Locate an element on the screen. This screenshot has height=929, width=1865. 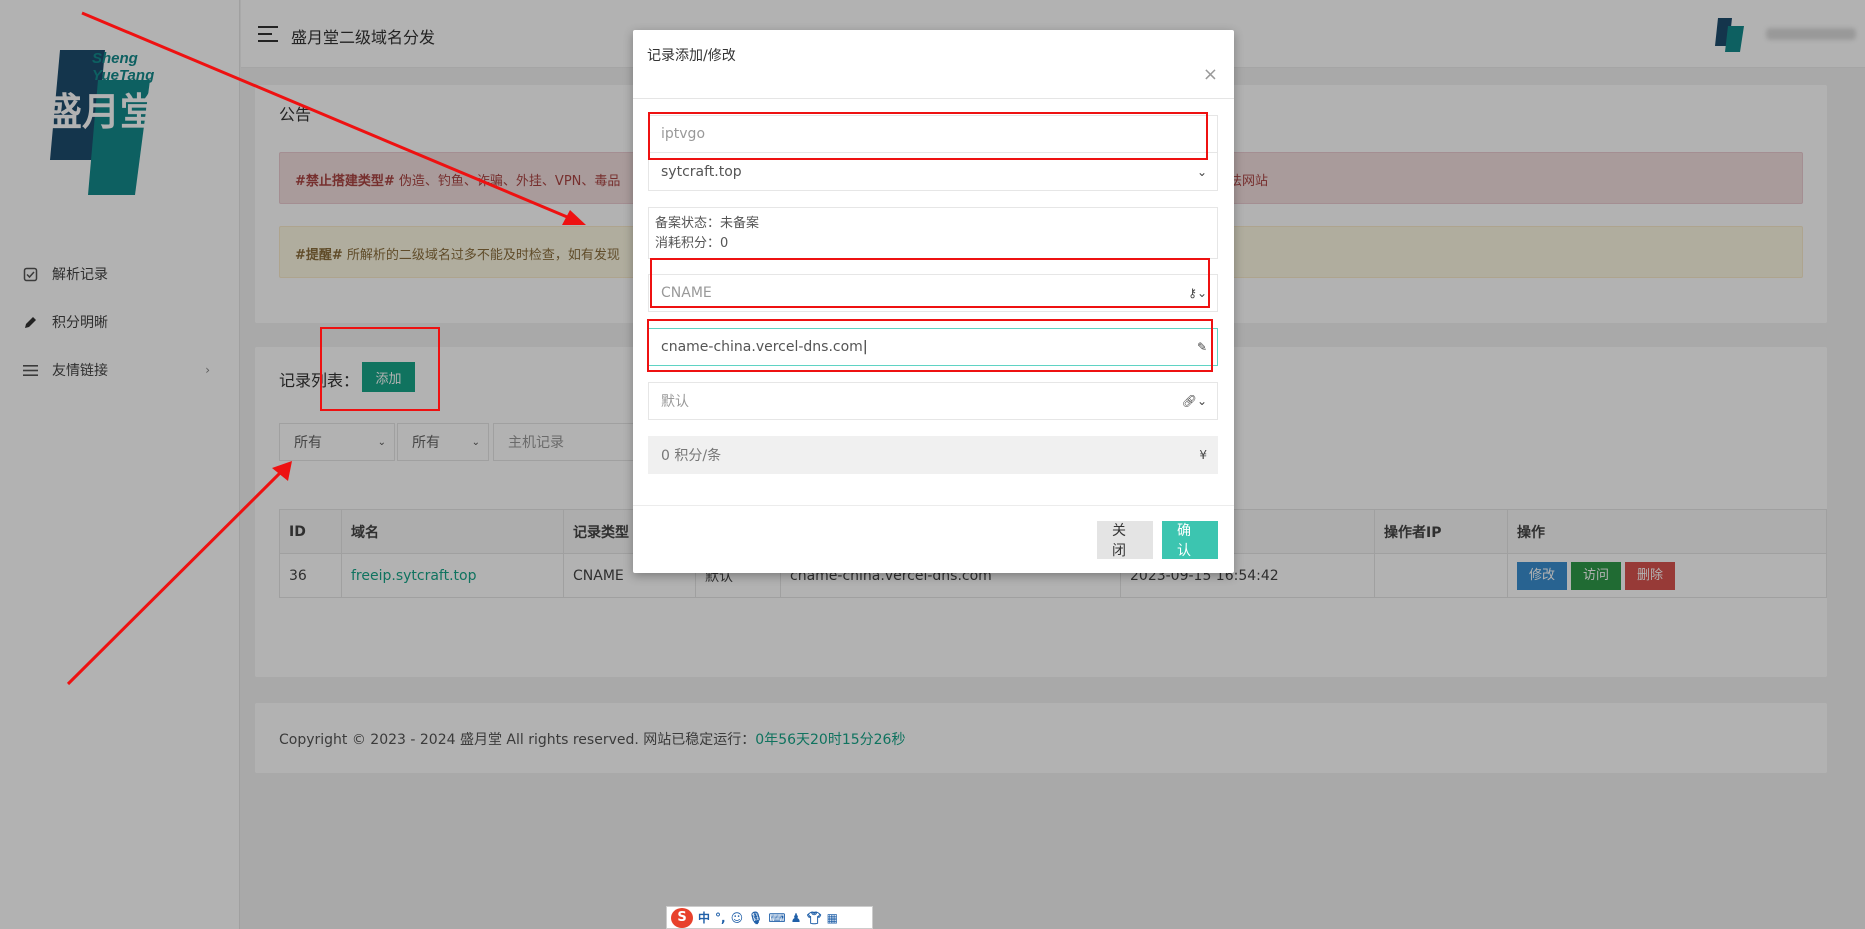
annotation-box-type is located at coordinates (930, 283).